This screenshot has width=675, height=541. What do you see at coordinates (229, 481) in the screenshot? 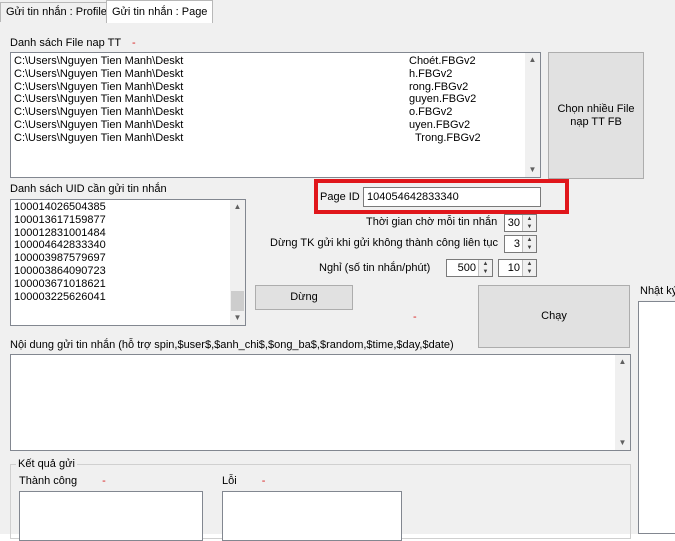
I see `error-label-text: Lỗi` at bounding box center [229, 481].